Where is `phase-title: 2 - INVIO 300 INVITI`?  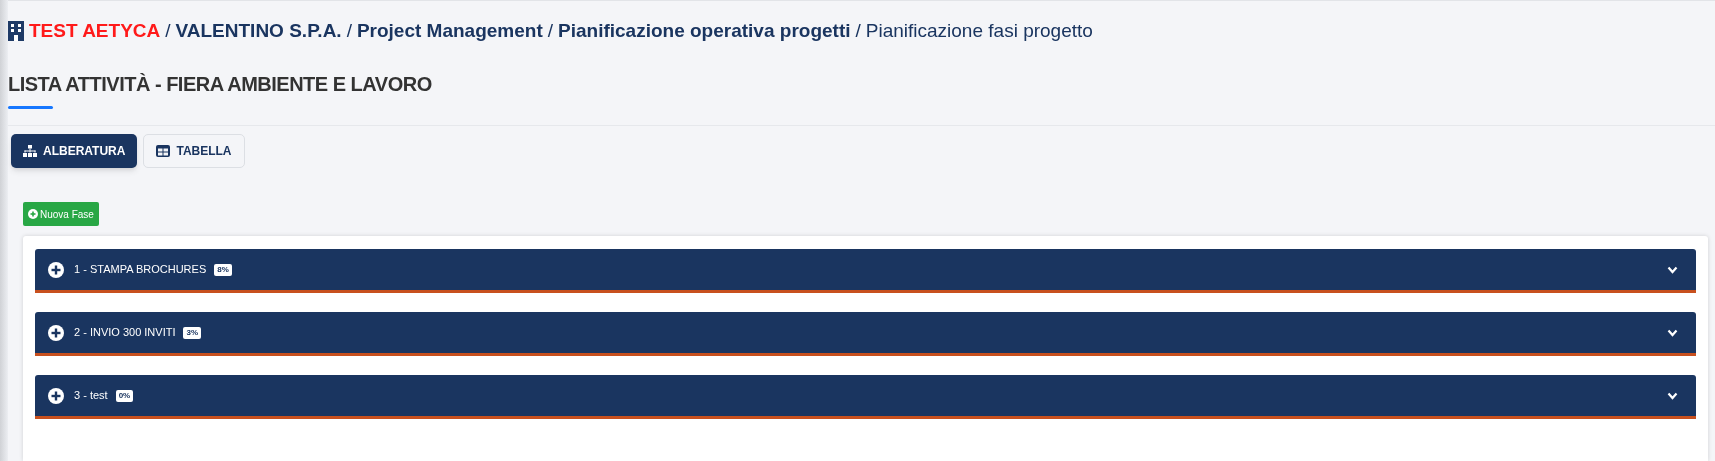 phase-title: 2 - INVIO 300 INVITI is located at coordinates (125, 333).